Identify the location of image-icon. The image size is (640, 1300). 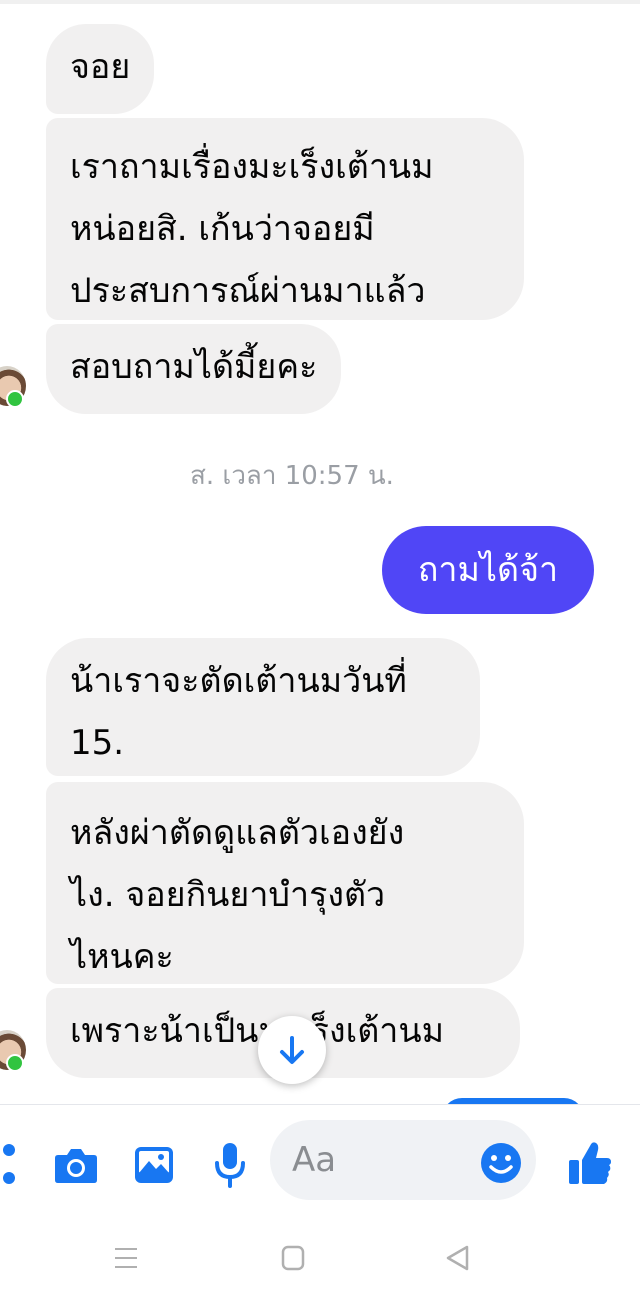
(154, 1165).